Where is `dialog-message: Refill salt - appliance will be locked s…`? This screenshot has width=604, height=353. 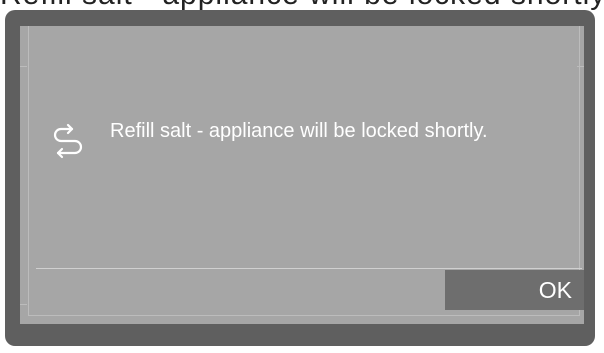
dialog-message: Refill salt - appliance will be locked s… is located at coordinates (299, 131).